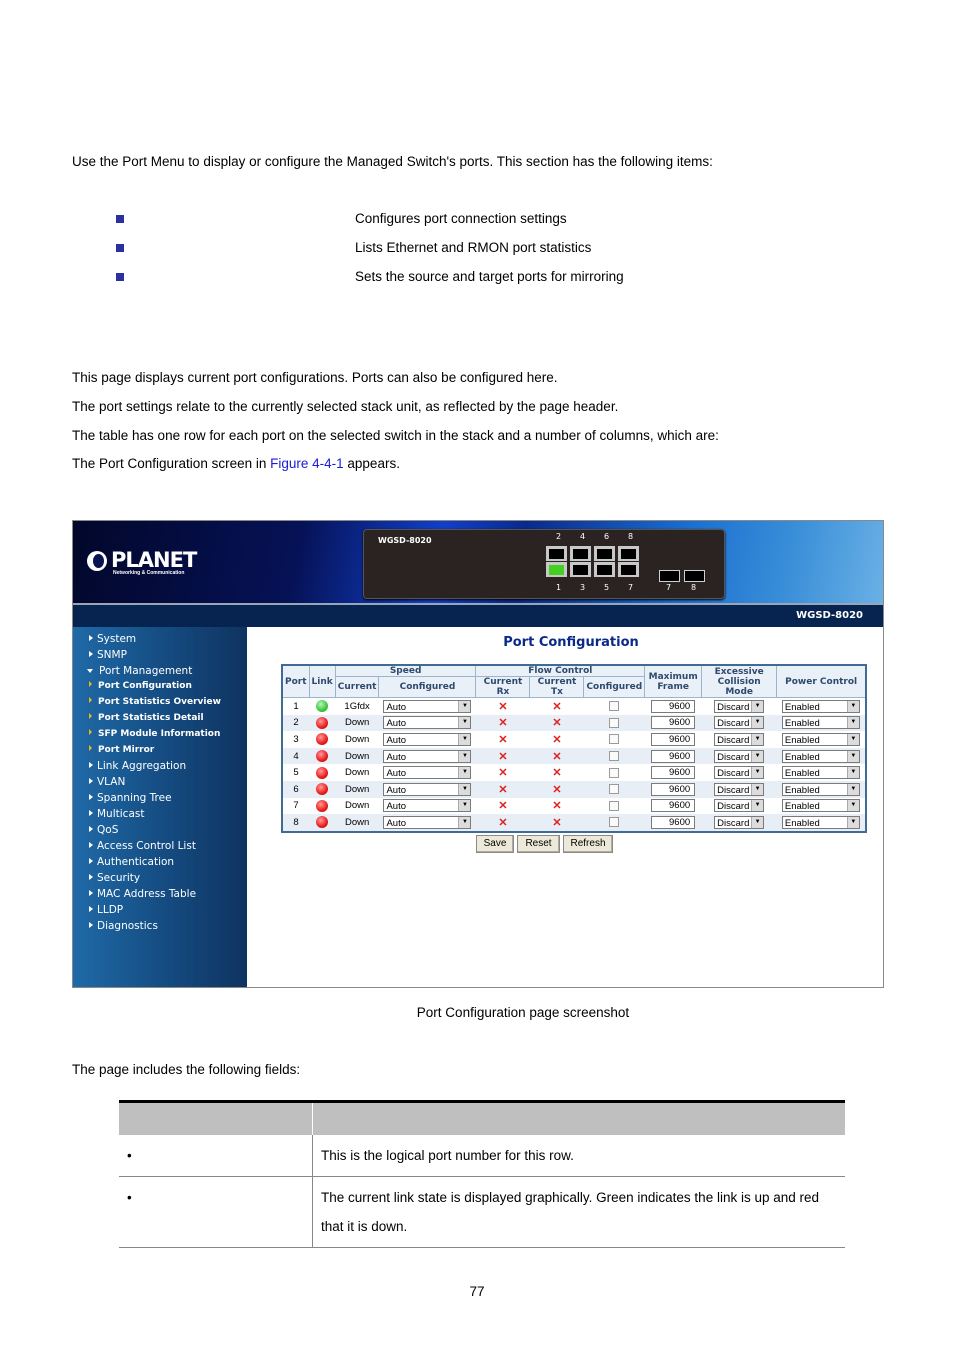 The width and height of the screenshot is (954, 1350). I want to click on sidebar-item: SNMP, so click(108, 655).